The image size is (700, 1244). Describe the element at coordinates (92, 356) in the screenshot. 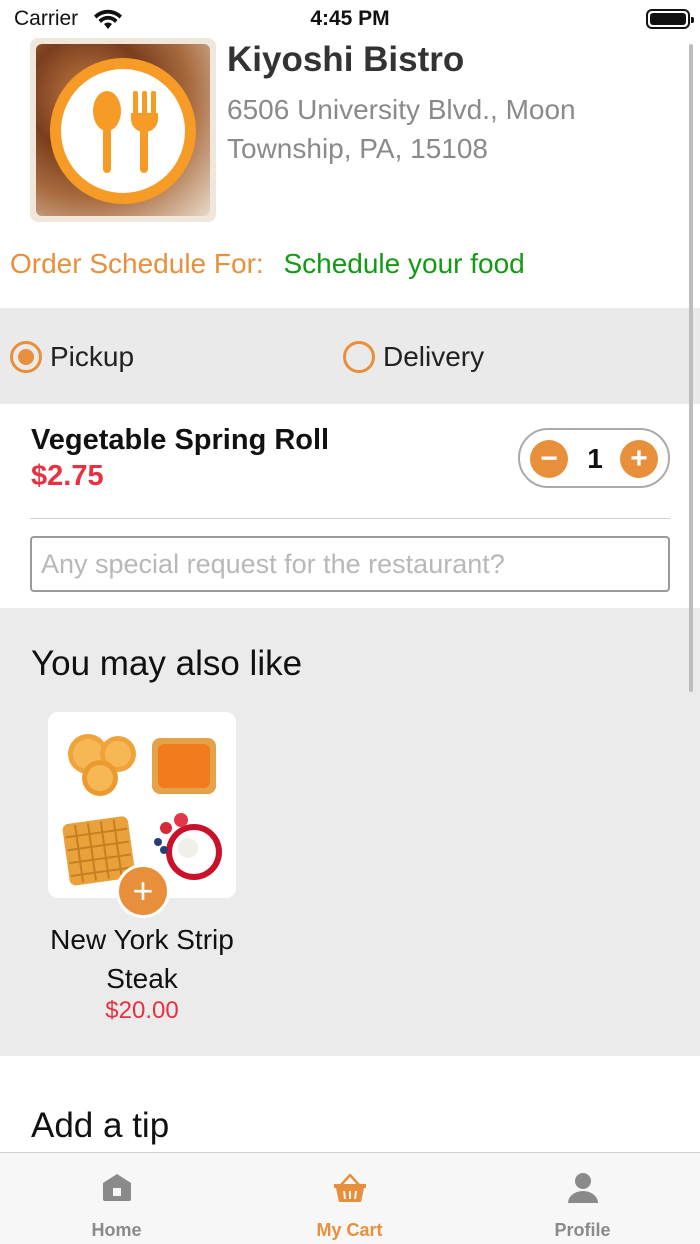

I see `pickup-label: Pickup` at that location.